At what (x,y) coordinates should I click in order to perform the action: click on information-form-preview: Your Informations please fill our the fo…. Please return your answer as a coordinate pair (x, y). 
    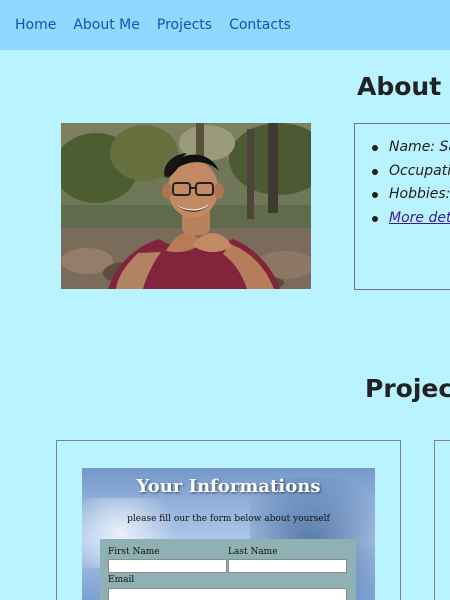
    Looking at the image, I should click on (228, 534).